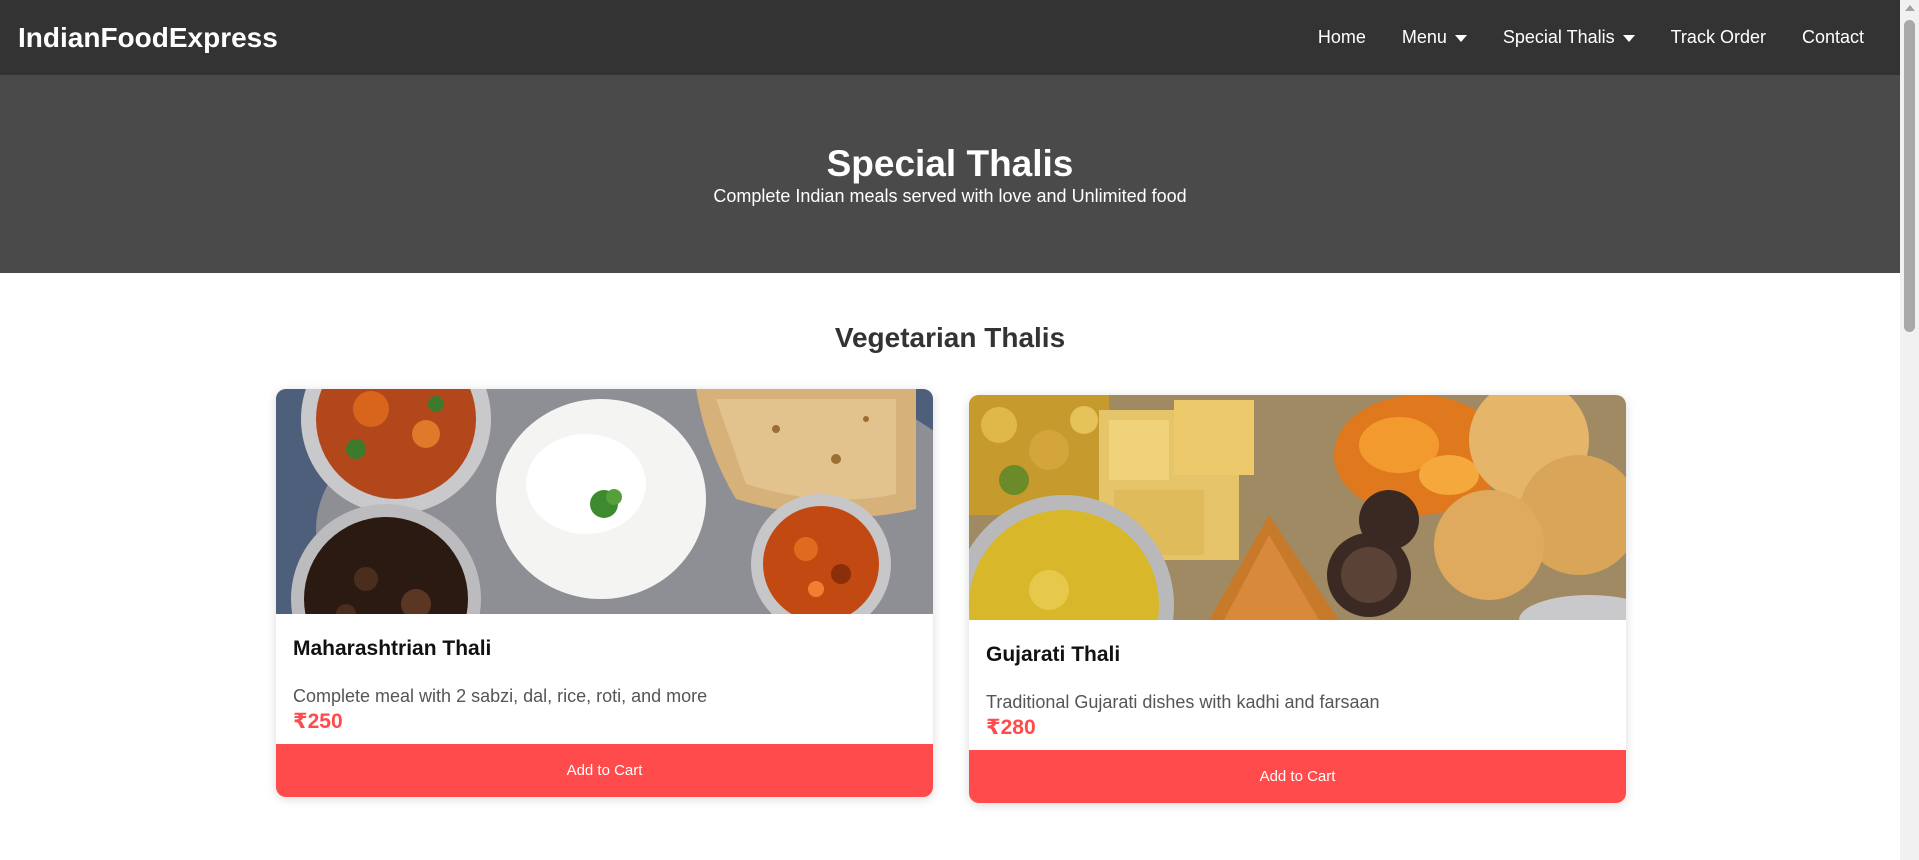 The height and width of the screenshot is (860, 1919). Describe the element at coordinates (1910, 8) in the screenshot. I see `scroll-up-arrow-icon` at that location.